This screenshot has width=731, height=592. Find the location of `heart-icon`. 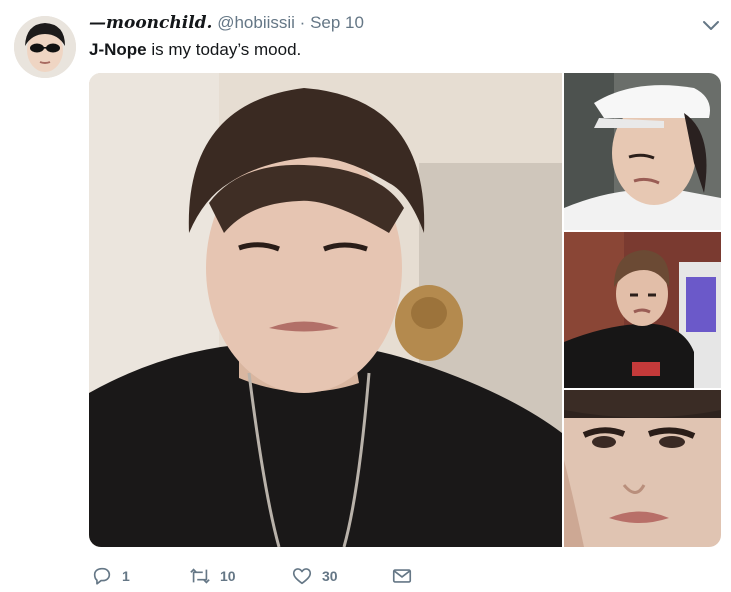

heart-icon is located at coordinates (302, 576).